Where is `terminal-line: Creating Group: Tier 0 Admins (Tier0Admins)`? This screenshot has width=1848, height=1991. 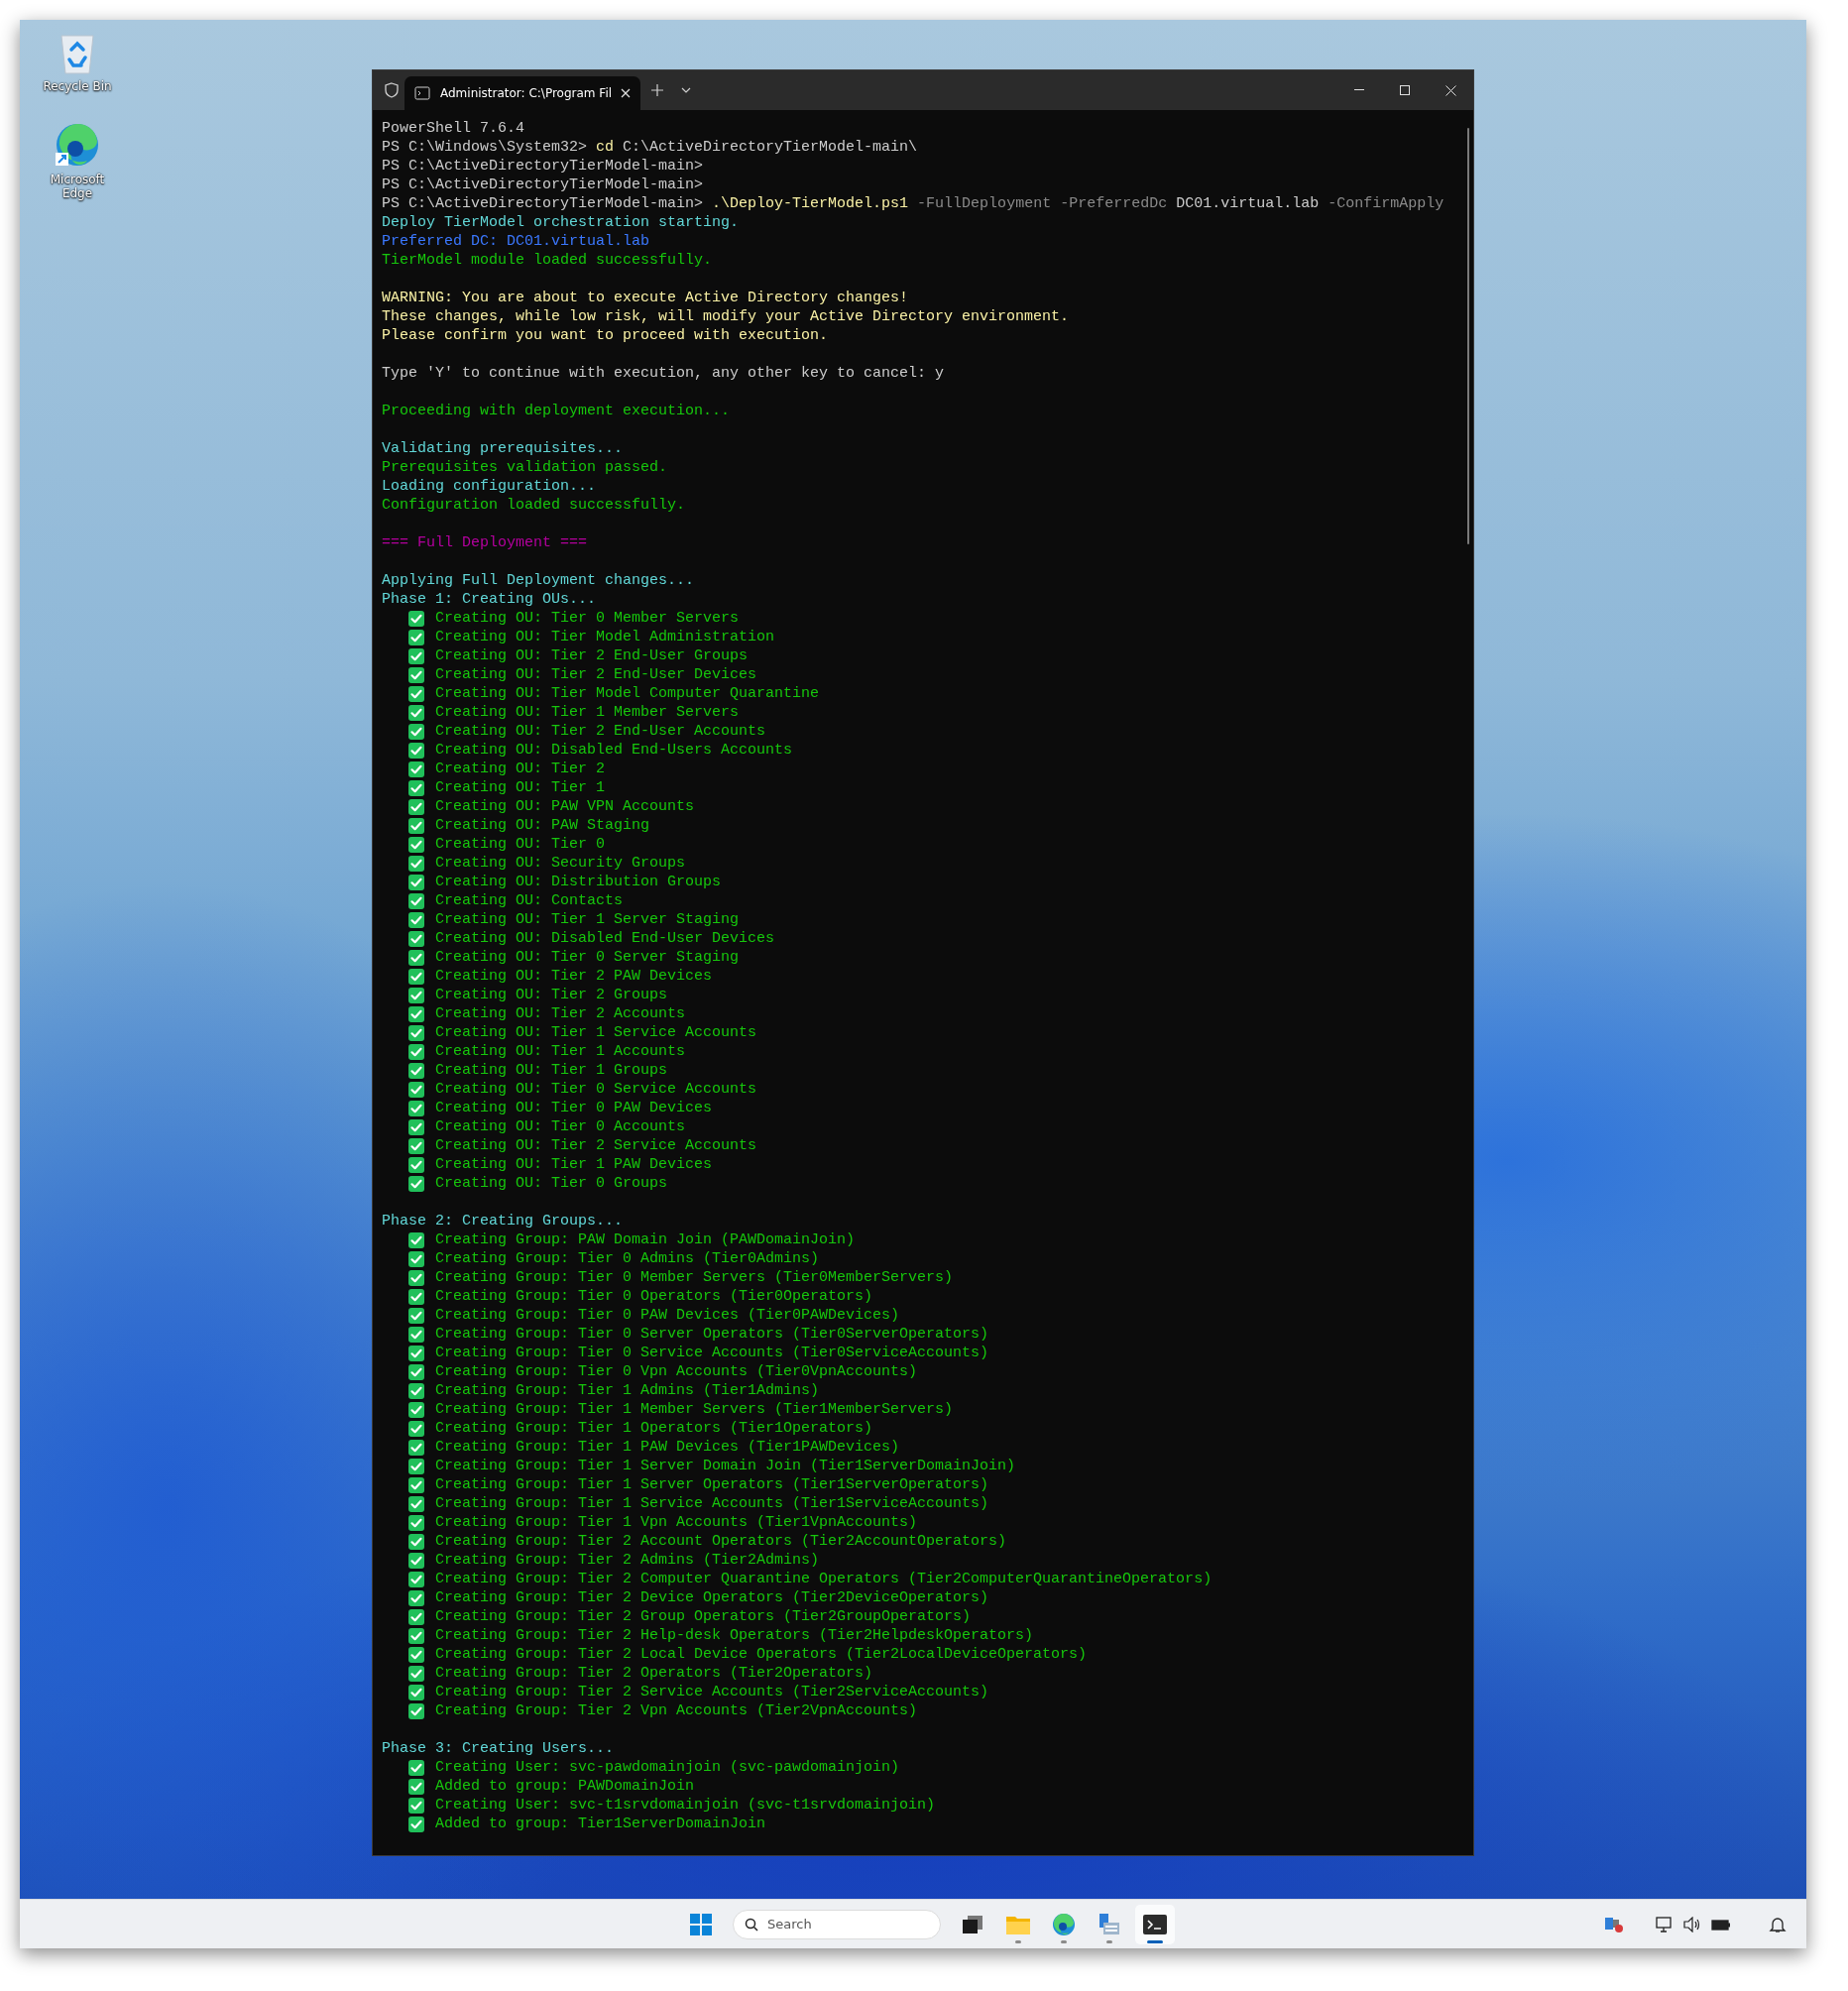
terminal-line: Creating Group: Tier 0 Admins (Tier0Admins) is located at coordinates (627, 1259).